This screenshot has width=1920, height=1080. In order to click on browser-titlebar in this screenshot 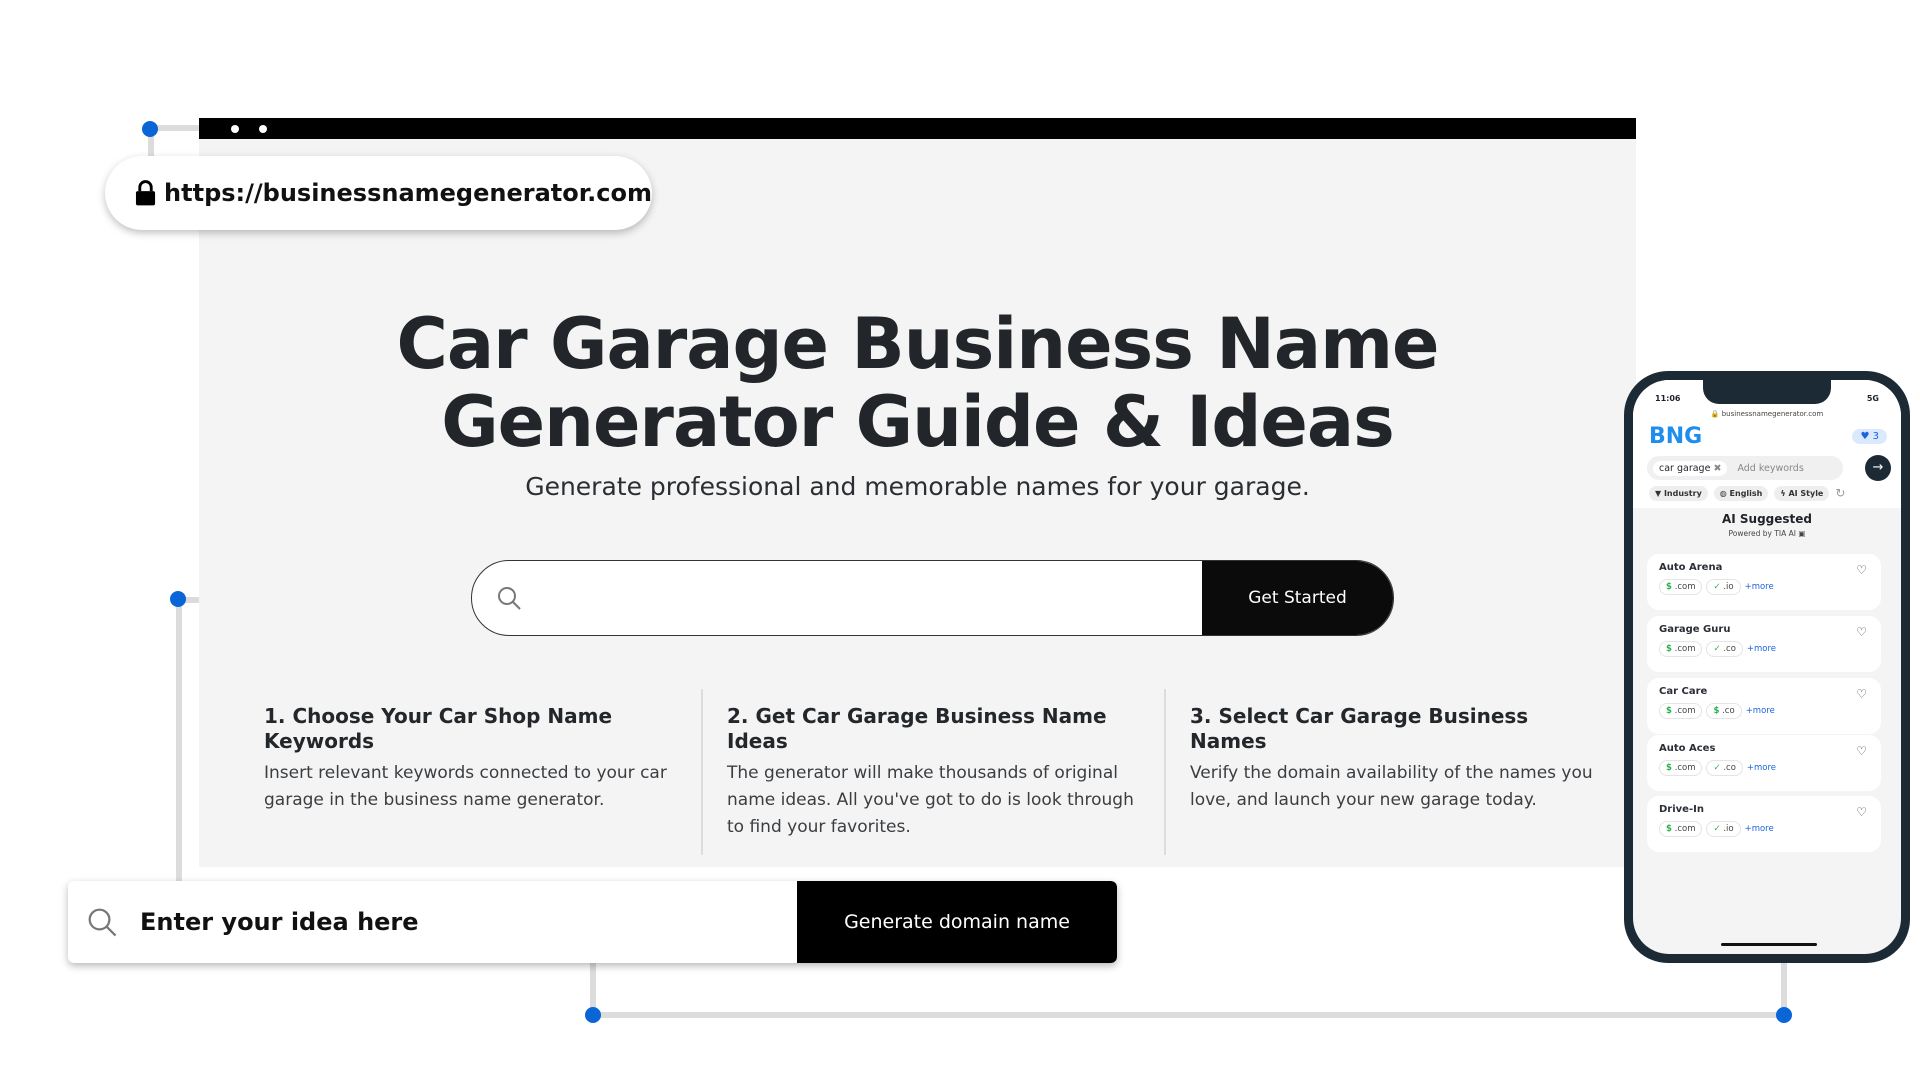, I will do `click(917, 128)`.